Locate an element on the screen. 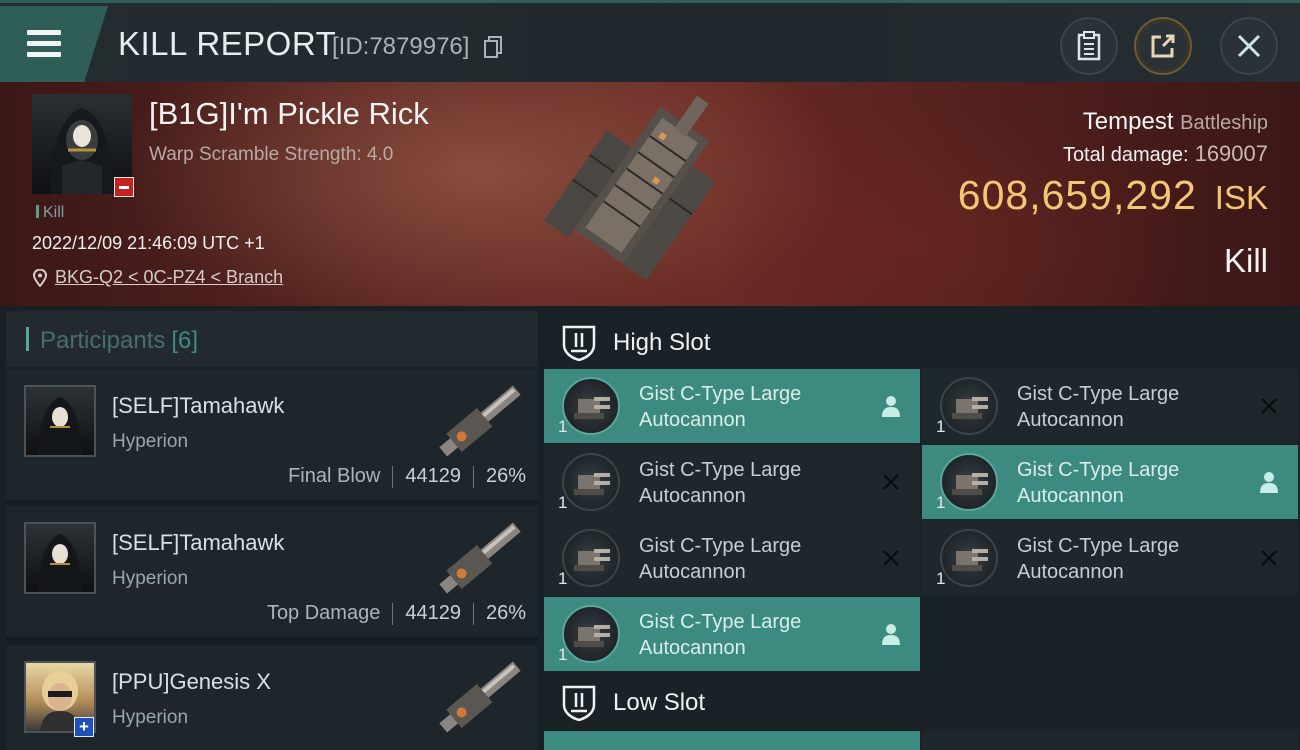 This screenshot has height=750, width=1300. participant-row: + [PPU]Genesis X Hyperion is located at coordinates (272, 697).